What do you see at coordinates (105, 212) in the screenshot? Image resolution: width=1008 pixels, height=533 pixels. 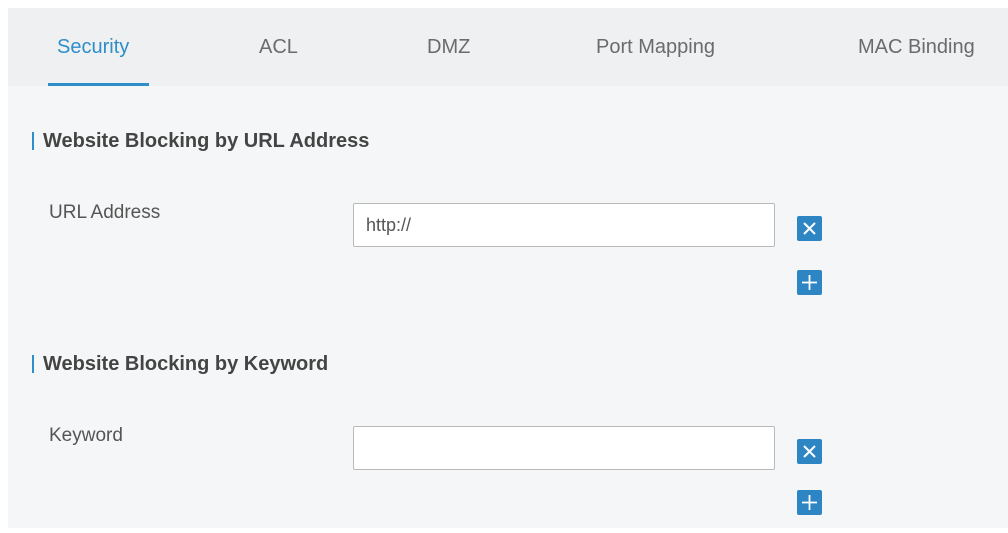 I see `url-address-label: URL Address` at bounding box center [105, 212].